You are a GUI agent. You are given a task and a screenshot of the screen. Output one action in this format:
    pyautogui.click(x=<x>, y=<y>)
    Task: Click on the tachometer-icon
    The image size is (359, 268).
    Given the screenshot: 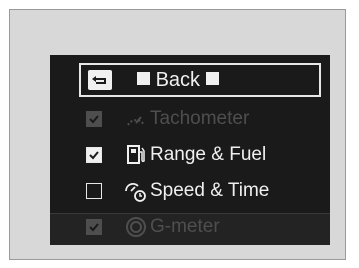 What is the action you would take?
    pyautogui.click(x=136, y=121)
    